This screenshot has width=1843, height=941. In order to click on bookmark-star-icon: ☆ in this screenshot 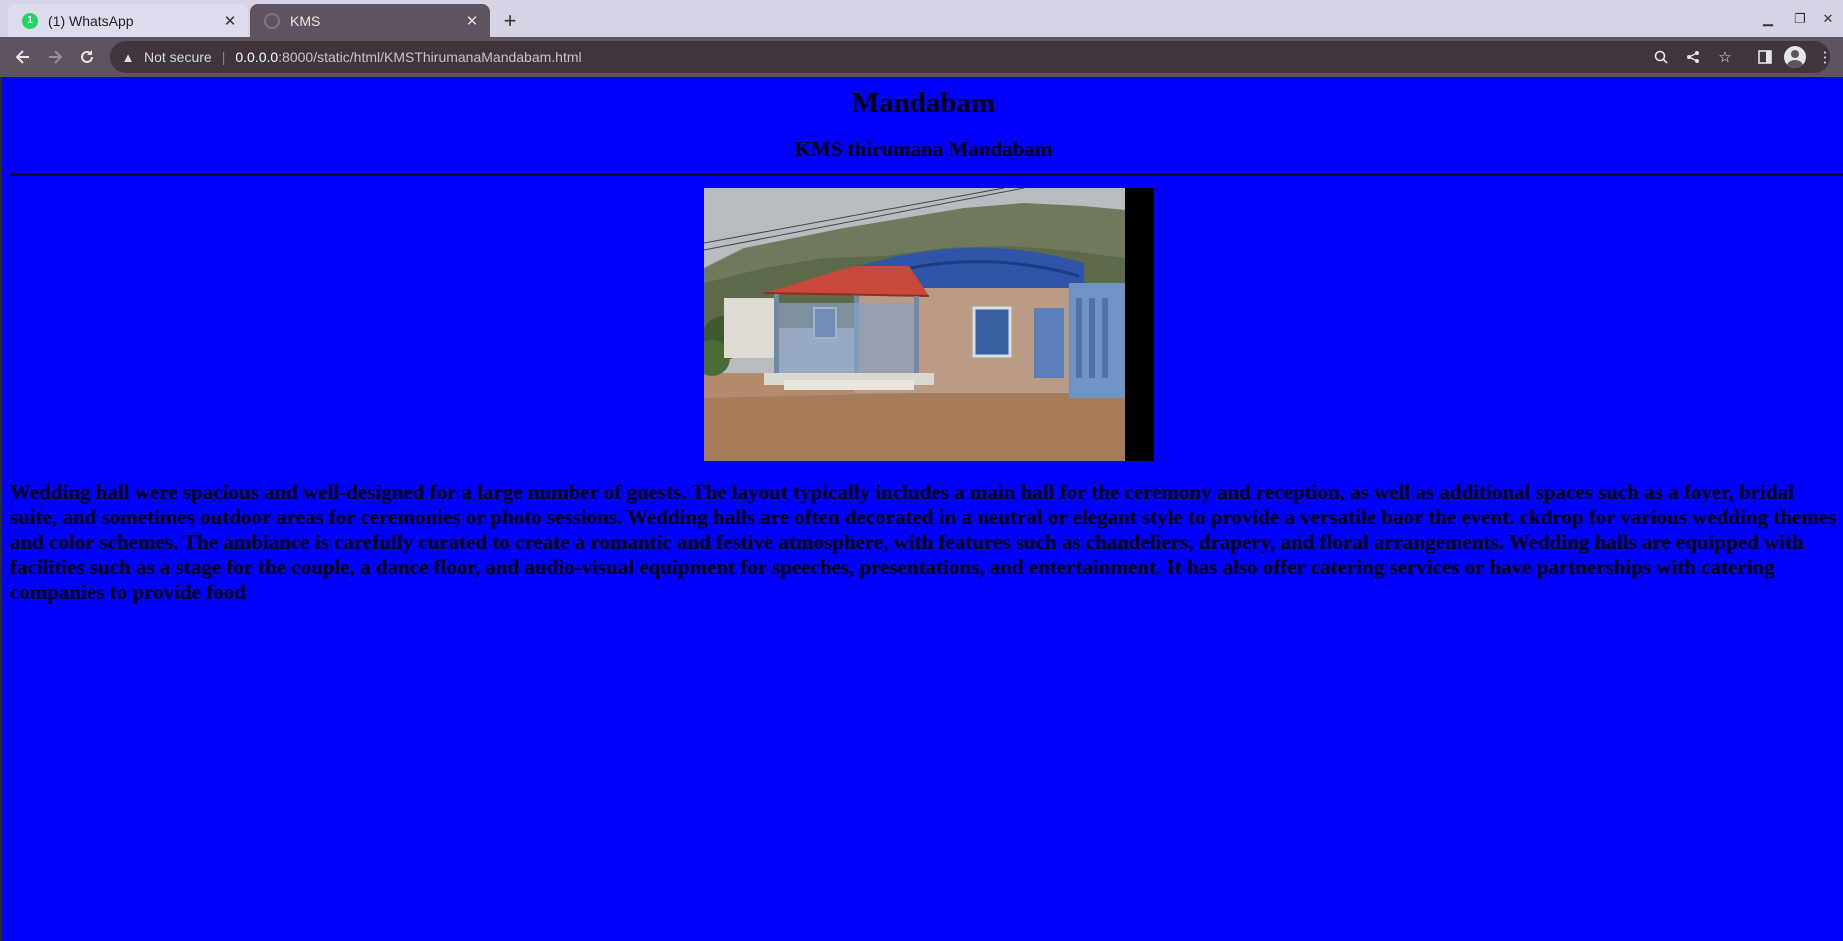, I will do `click(1725, 57)`.